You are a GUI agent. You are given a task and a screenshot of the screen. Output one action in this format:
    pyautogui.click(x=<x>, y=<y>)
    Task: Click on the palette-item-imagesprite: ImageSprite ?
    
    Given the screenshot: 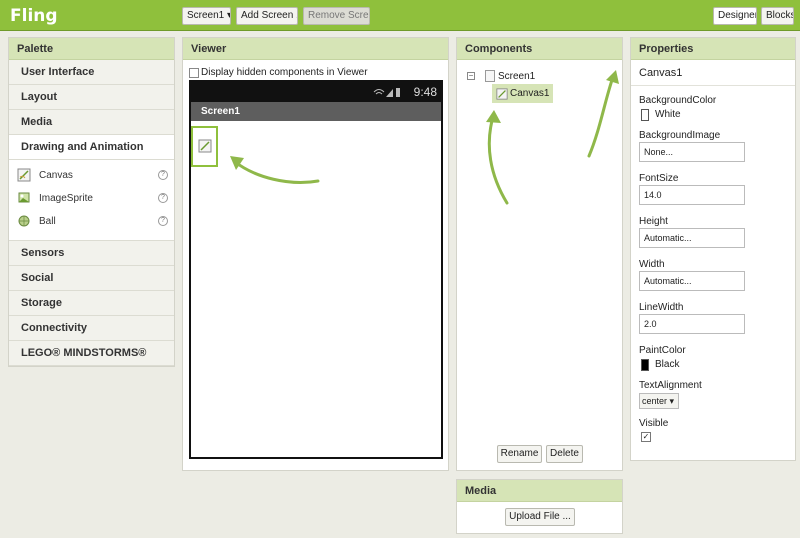 What is the action you would take?
    pyautogui.click(x=91, y=198)
    